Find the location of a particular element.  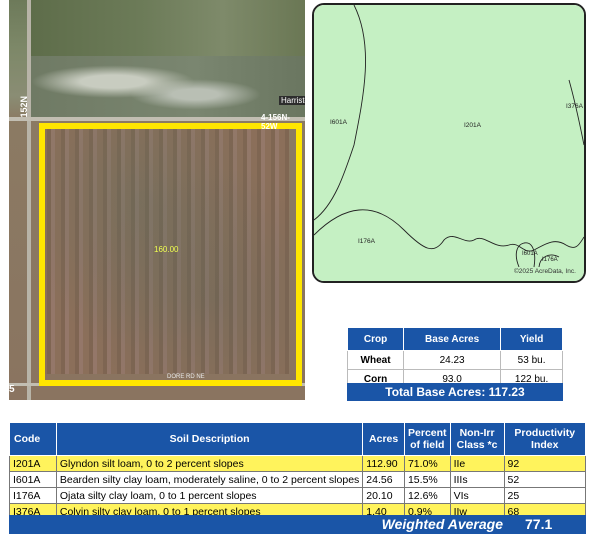

crop-header: Crop is located at coordinates (375, 339).